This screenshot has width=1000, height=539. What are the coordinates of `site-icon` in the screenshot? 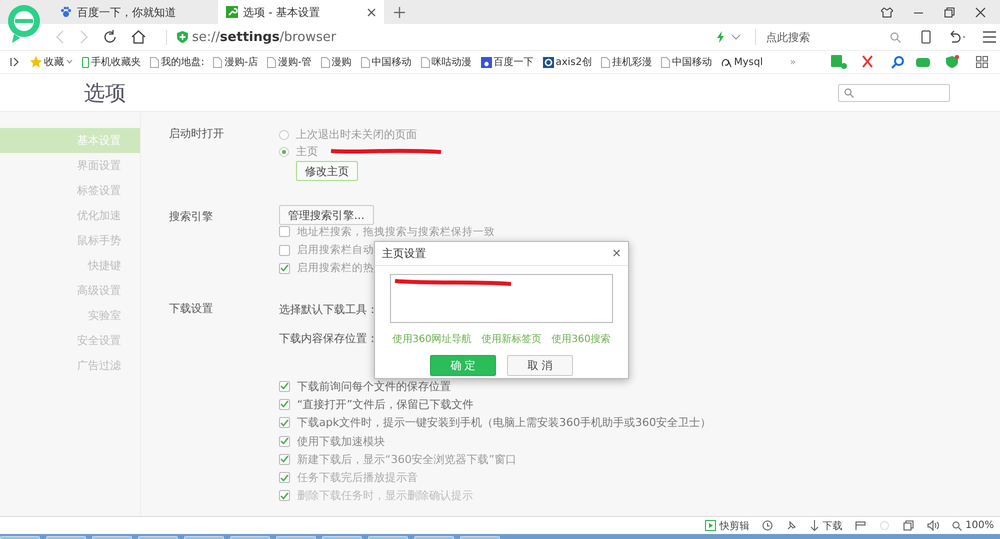 It's located at (548, 62).